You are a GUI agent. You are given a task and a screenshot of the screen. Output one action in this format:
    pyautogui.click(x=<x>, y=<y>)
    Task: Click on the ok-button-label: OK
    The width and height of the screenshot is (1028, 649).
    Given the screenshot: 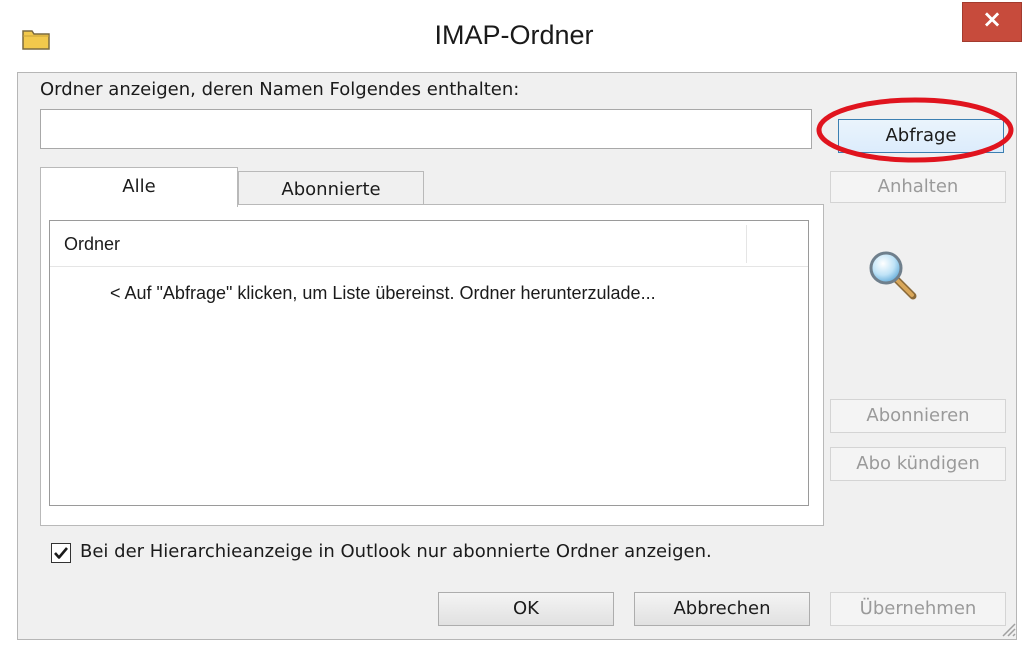 What is the action you would take?
    pyautogui.click(x=526, y=608)
    